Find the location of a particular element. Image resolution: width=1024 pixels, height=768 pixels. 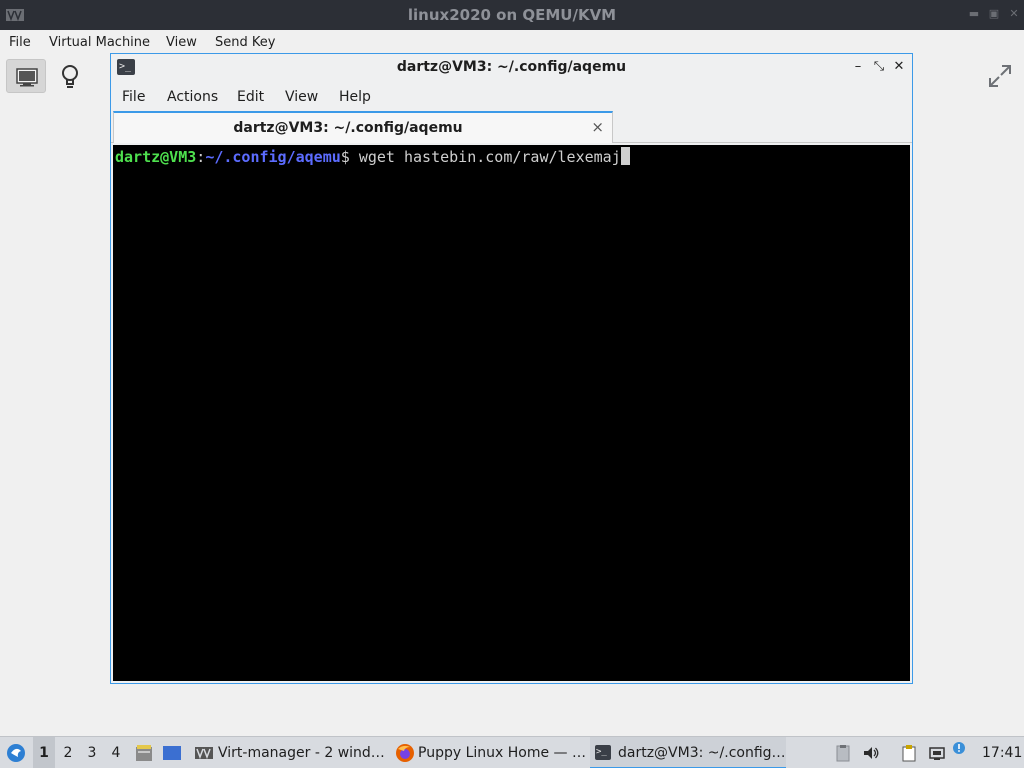

menu-view: View is located at coordinates (181, 42).